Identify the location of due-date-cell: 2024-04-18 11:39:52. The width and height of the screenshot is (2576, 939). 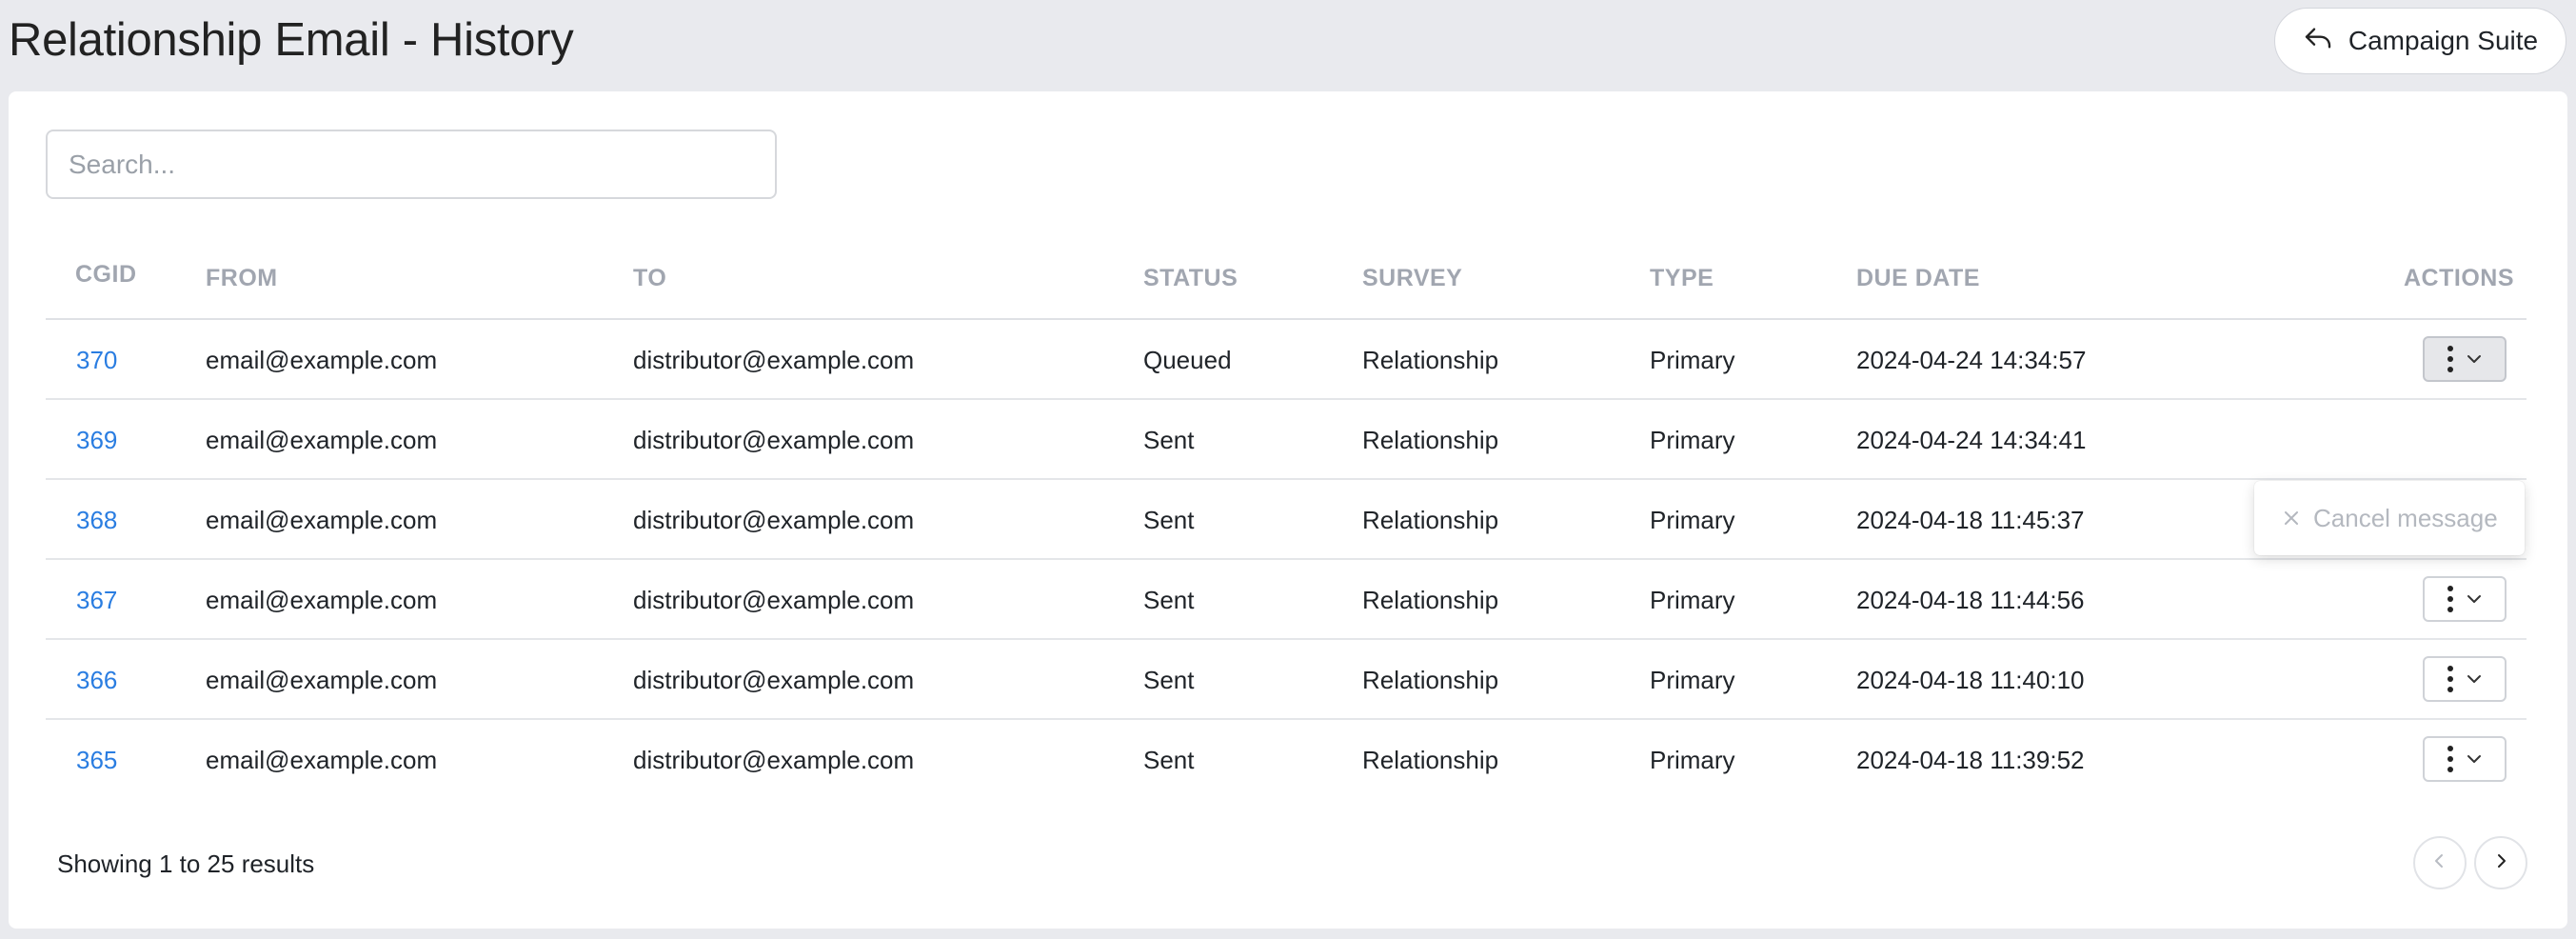
(1971, 760).